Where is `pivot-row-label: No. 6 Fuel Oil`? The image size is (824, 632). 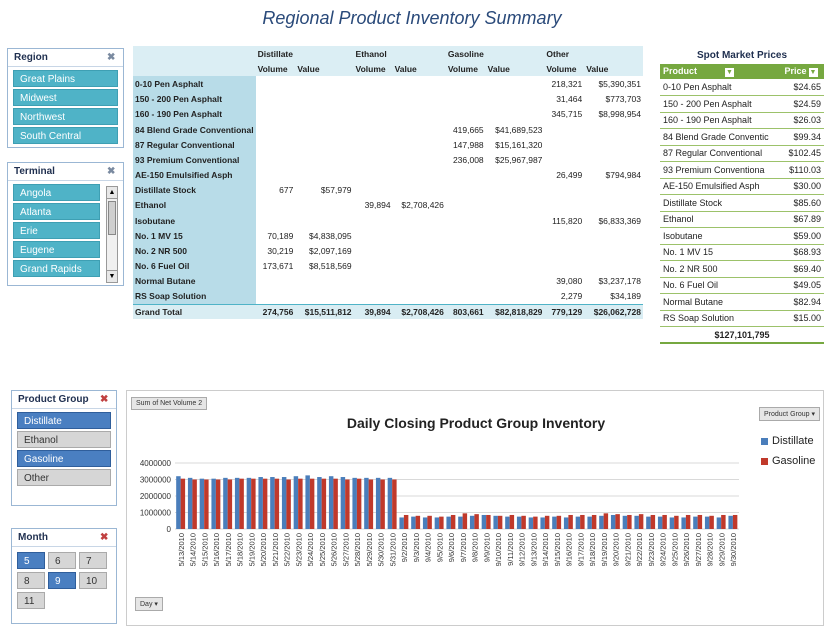 pivot-row-label: No. 6 Fuel Oil is located at coordinates (194, 266).